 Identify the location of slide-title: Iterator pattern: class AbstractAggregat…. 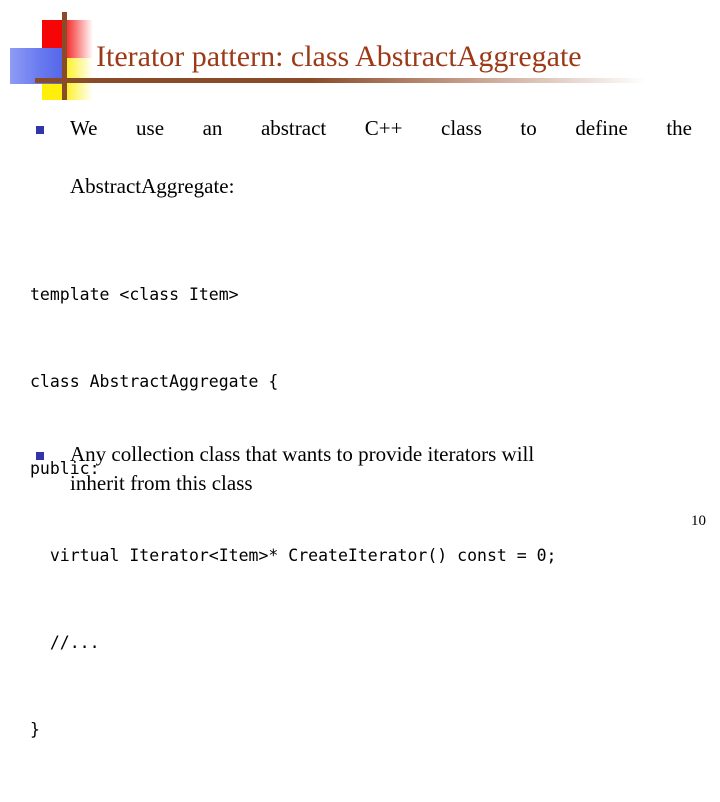
(339, 56).